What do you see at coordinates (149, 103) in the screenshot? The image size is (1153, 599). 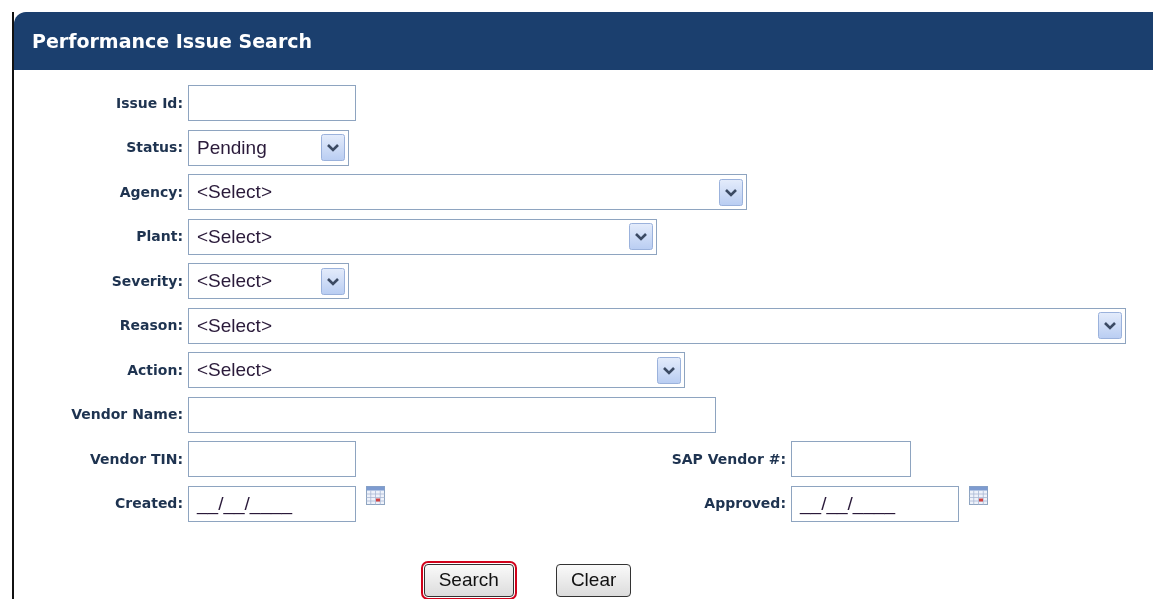 I see `field-label: Issue Id:` at bounding box center [149, 103].